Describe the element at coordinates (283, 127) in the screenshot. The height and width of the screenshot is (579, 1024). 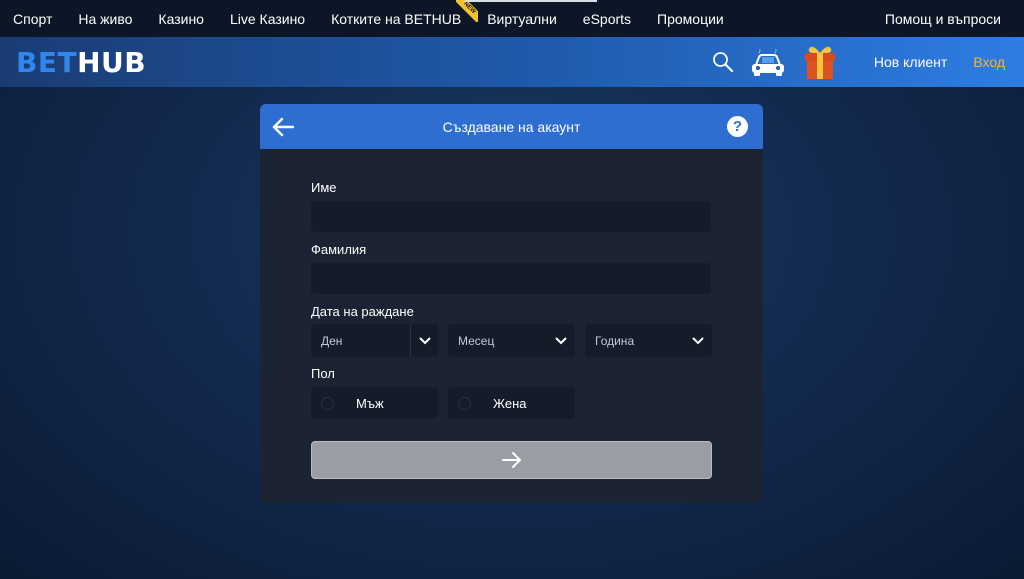
I see `back-arrow-icon` at that location.